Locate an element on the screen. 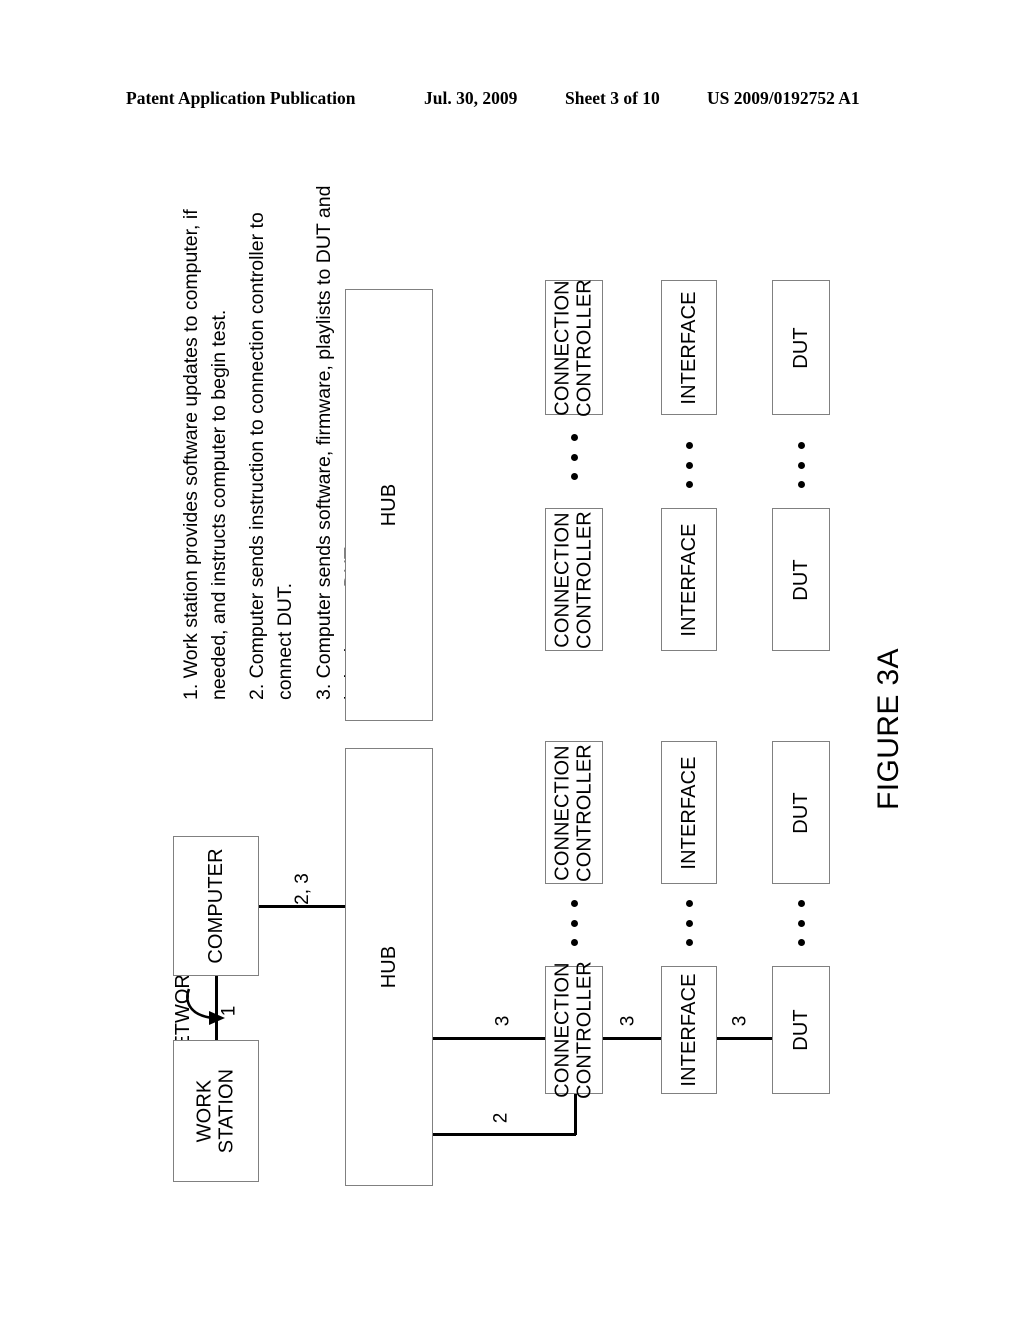 The image size is (1024, 1320). connector-label-2-3: 2, 3 is located at coordinates (302, 889).